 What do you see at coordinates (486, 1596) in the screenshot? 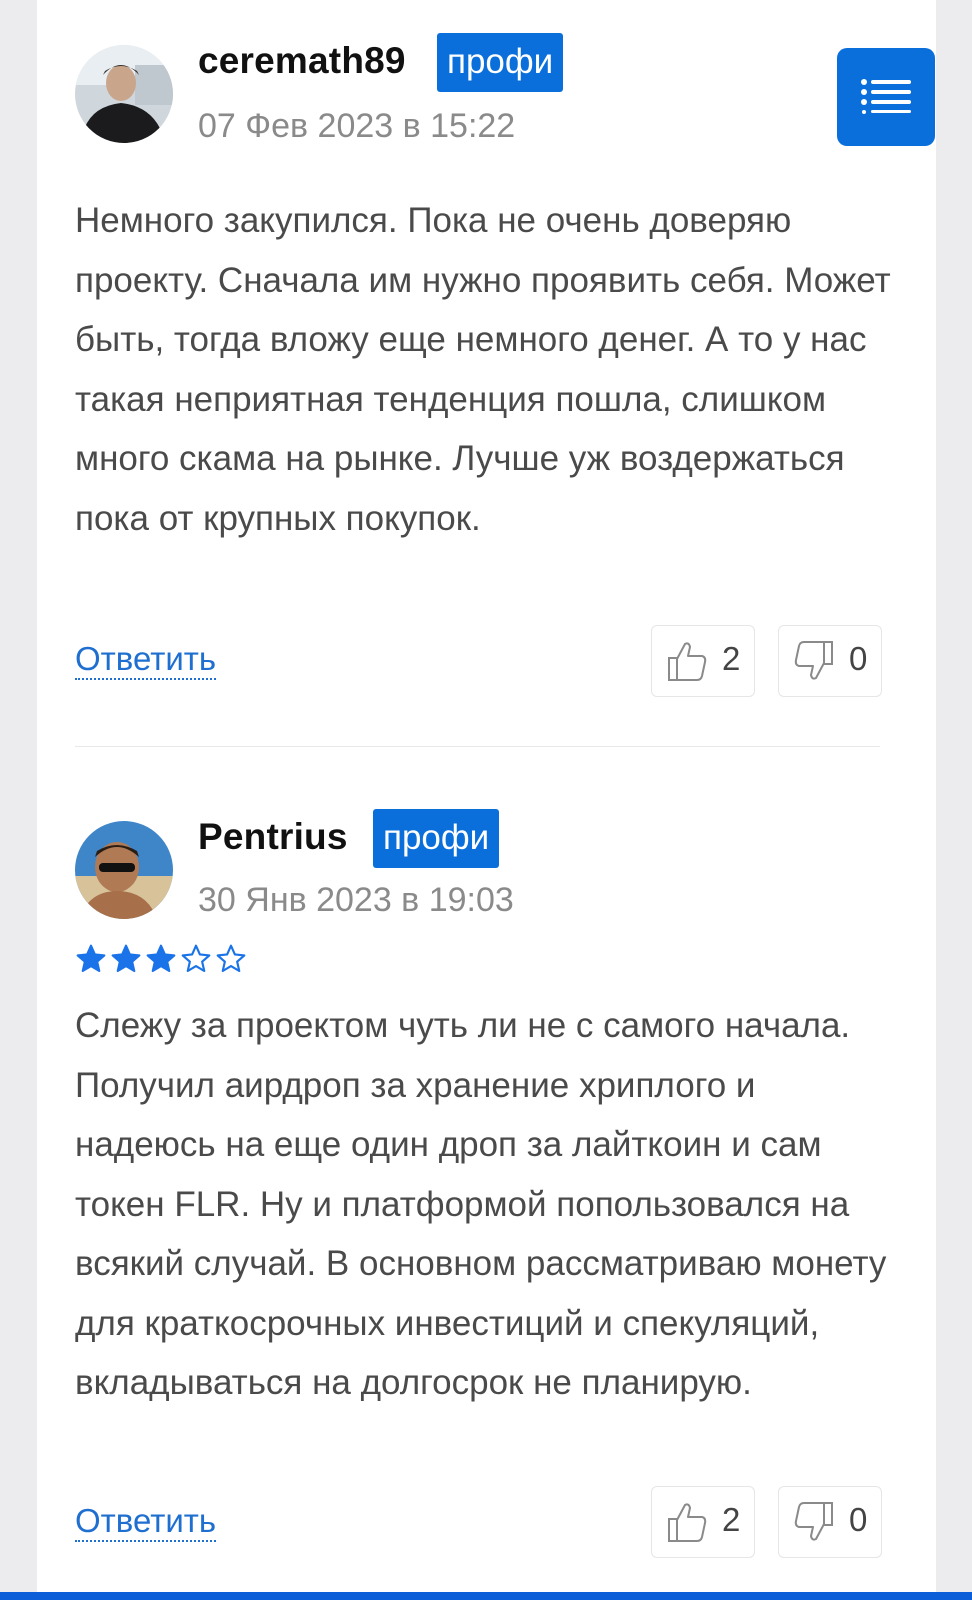
I see `bottom-bar` at bounding box center [486, 1596].